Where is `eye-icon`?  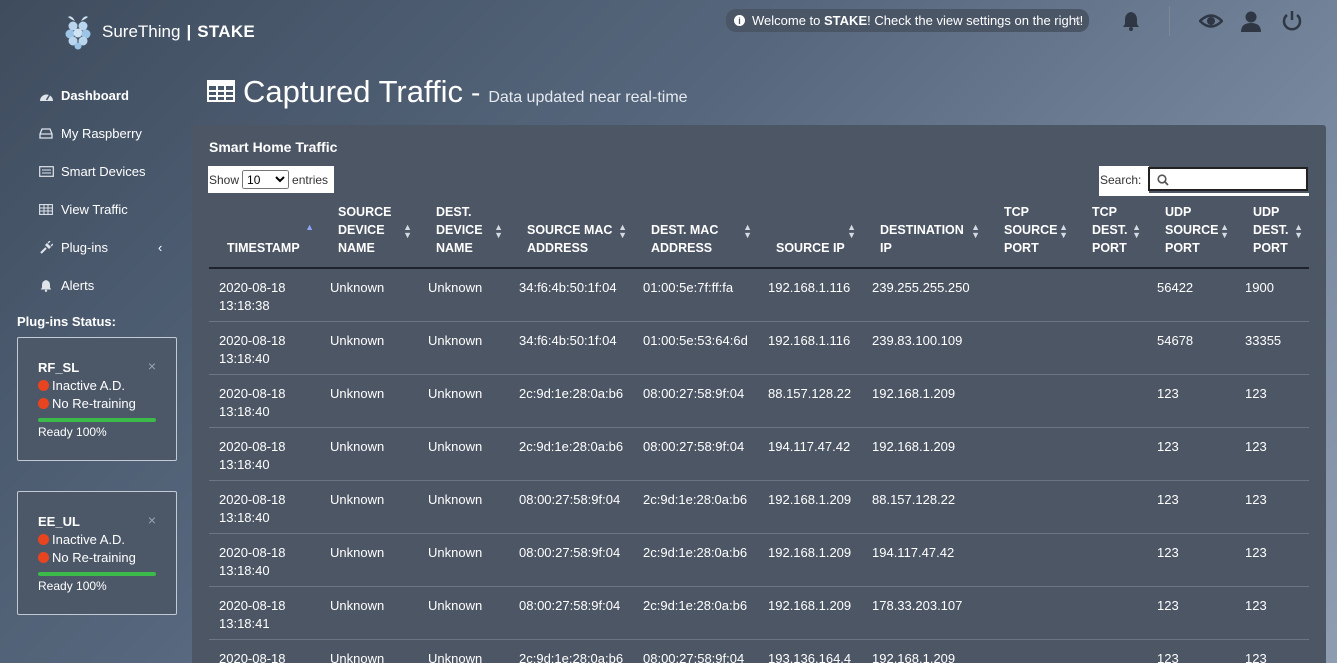 eye-icon is located at coordinates (1211, 21).